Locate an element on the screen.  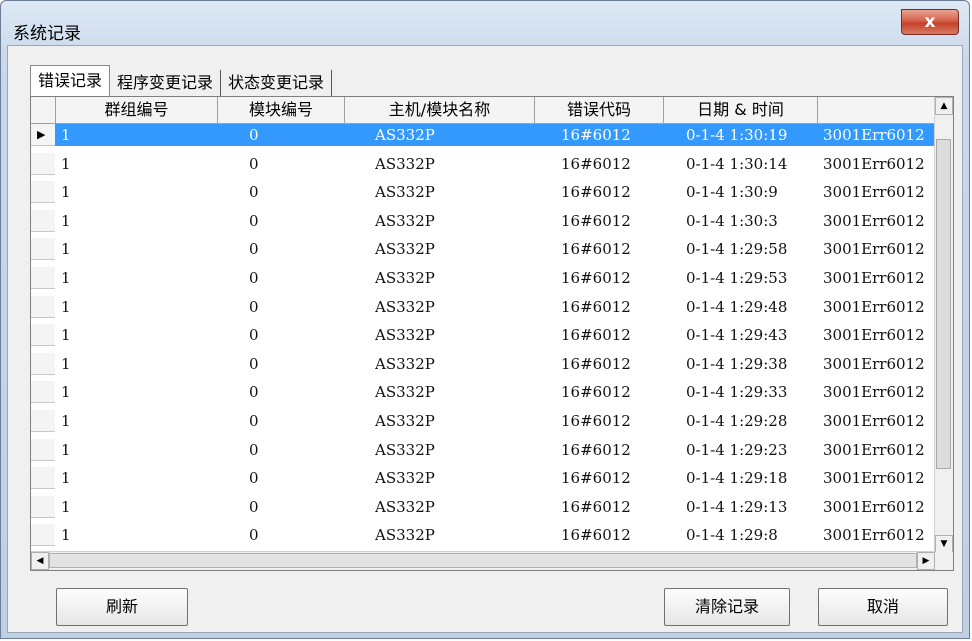
table-row: 1 0 AS332P 16#6012 0-1-4 1:29:28 3001Err6012 is located at coordinates (483, 421).